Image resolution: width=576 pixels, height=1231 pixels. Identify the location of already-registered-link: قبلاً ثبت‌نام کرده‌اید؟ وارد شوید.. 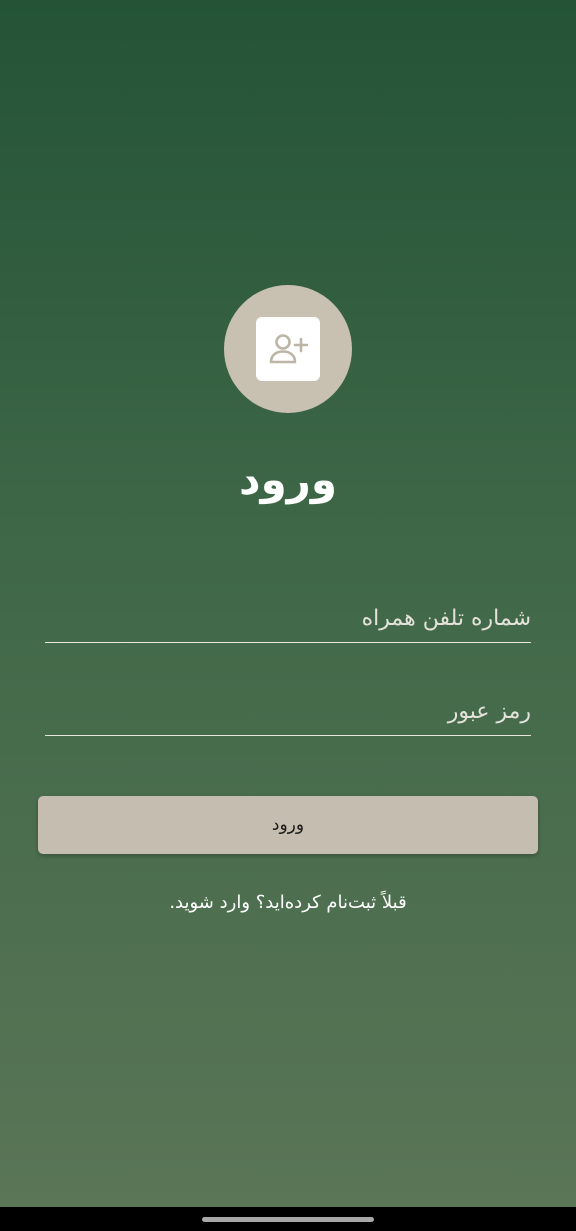
(288, 902).